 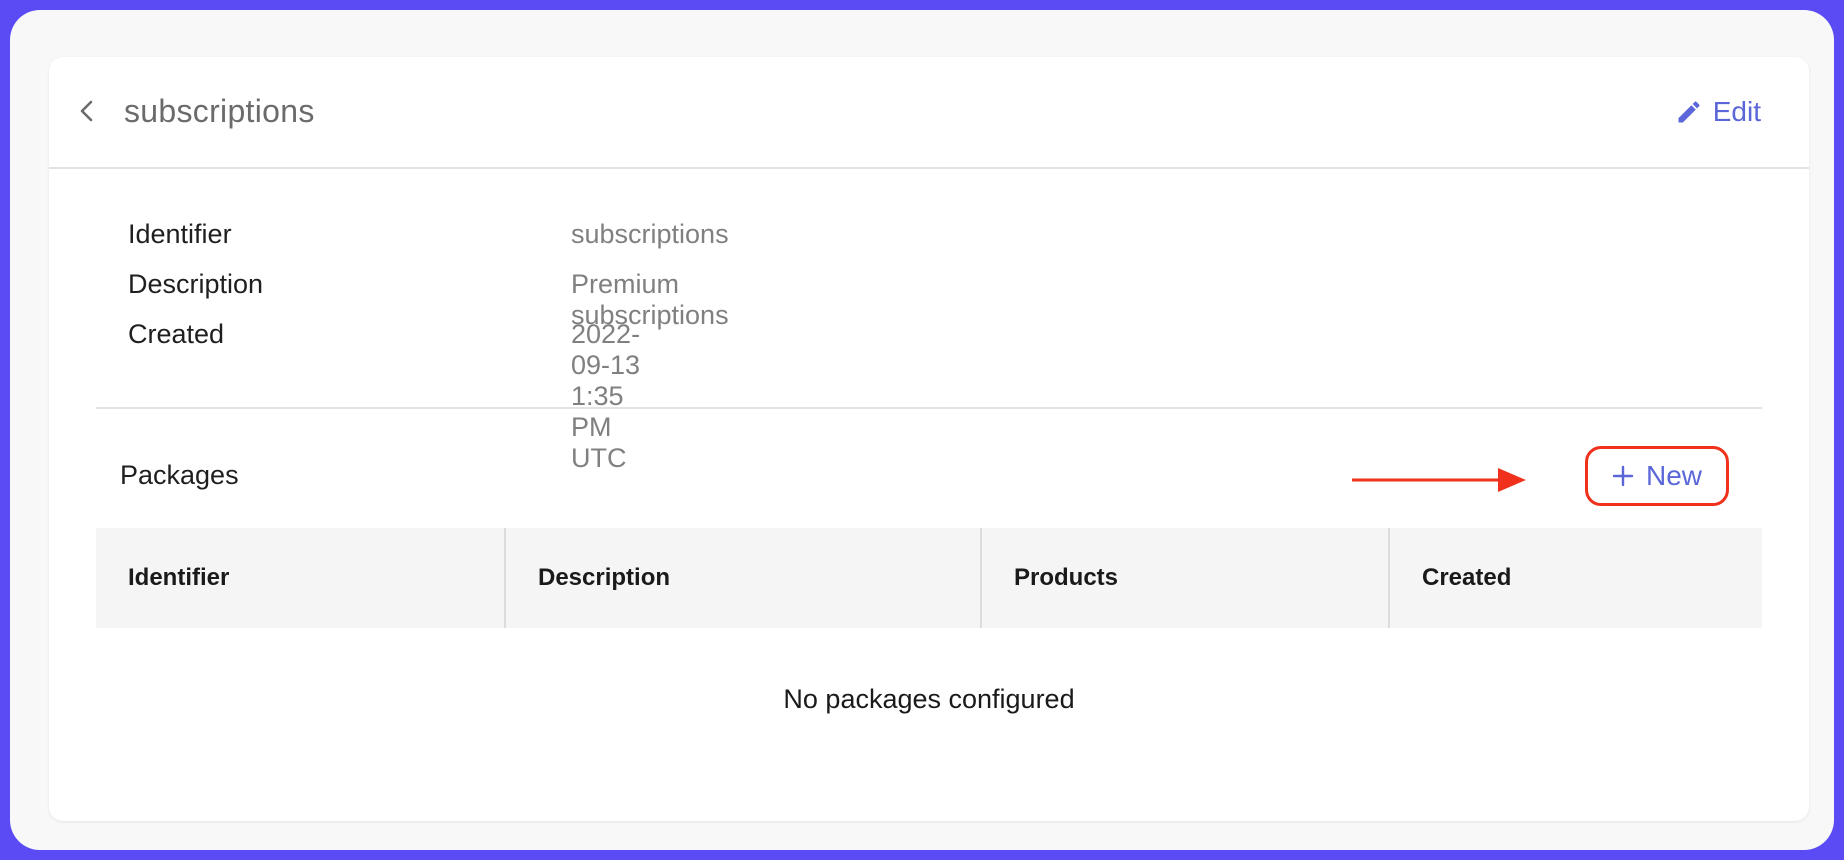 I want to click on packages-title: Packages, so click(x=179, y=475).